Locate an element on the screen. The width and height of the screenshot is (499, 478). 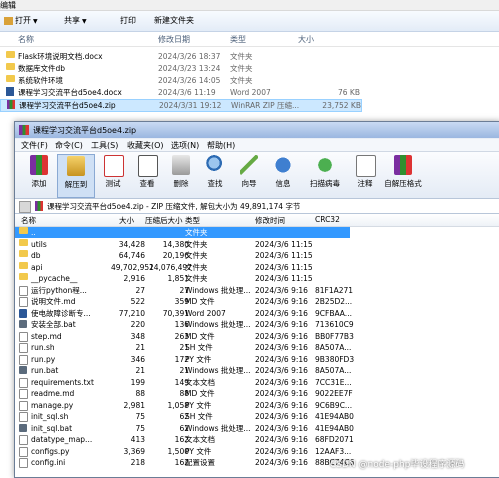
table-row: run.py 346 172 PY 文件 2024/3/6 9:16 9B380FD3 is located at coordinates (257, 359).